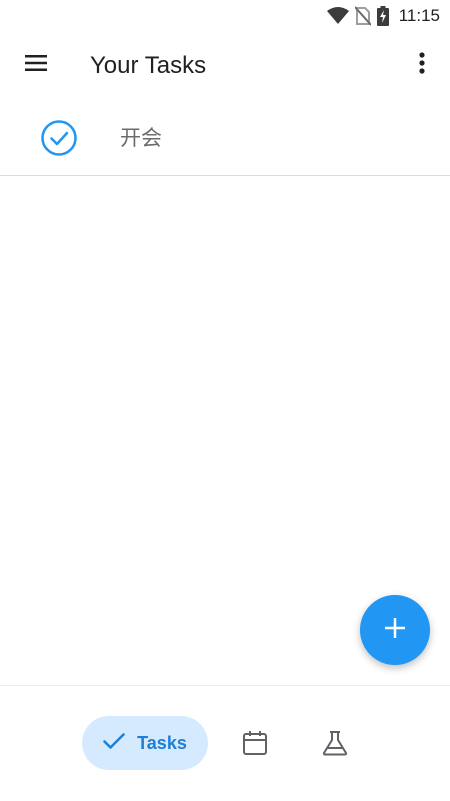 This screenshot has width=450, height=801. What do you see at coordinates (225, 743) in the screenshot?
I see `bottom-navigation: Tasks` at bounding box center [225, 743].